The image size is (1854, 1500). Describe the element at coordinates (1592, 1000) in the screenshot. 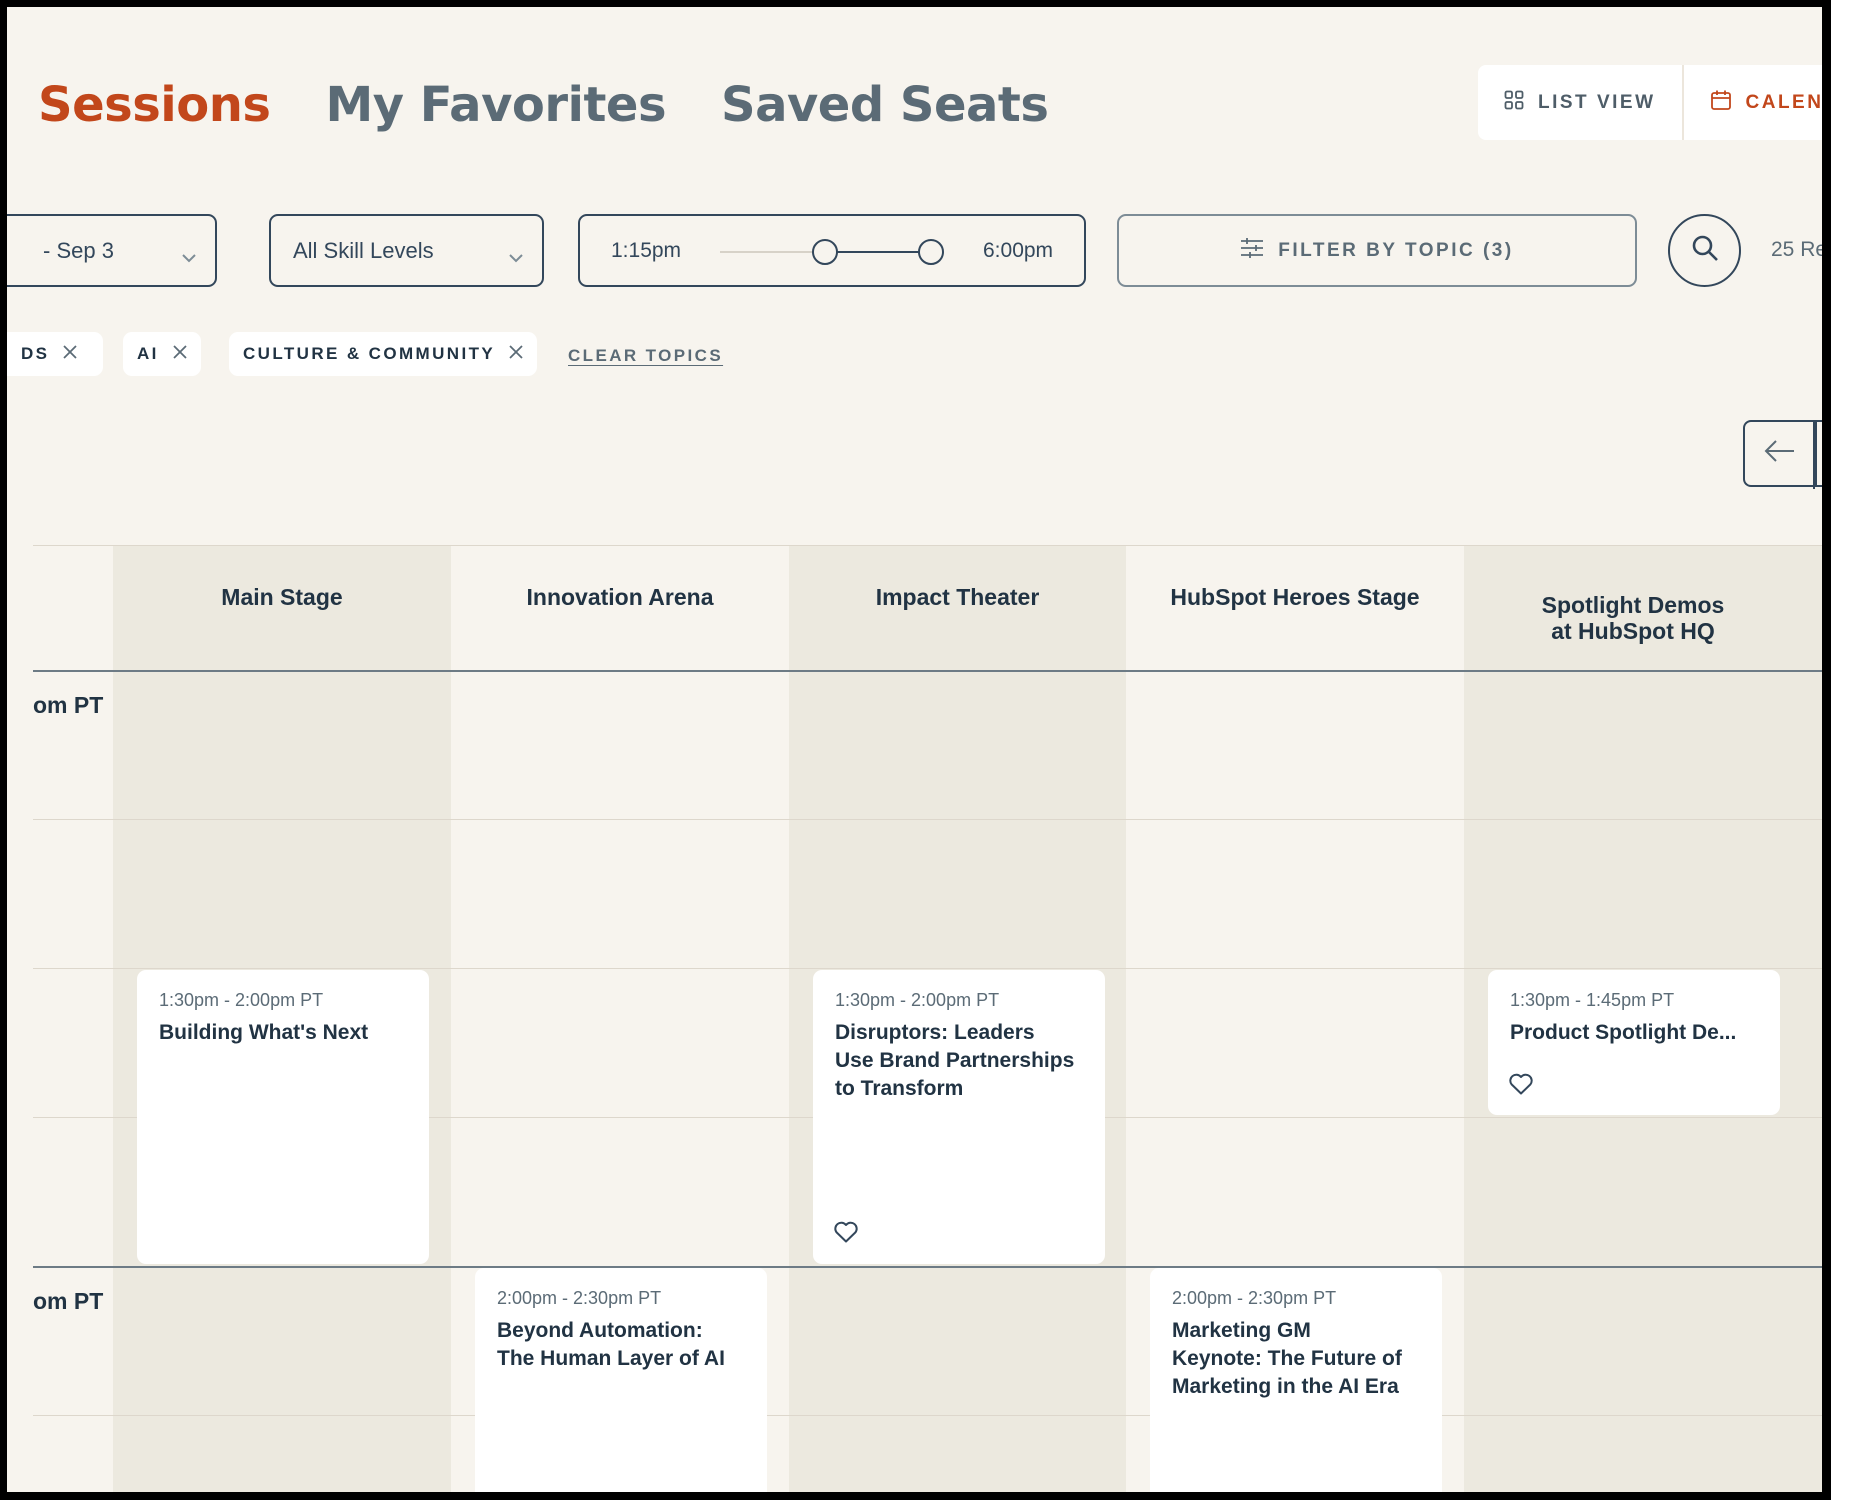

I see `session-time: 1:30pm - 1:45pm PT` at that location.